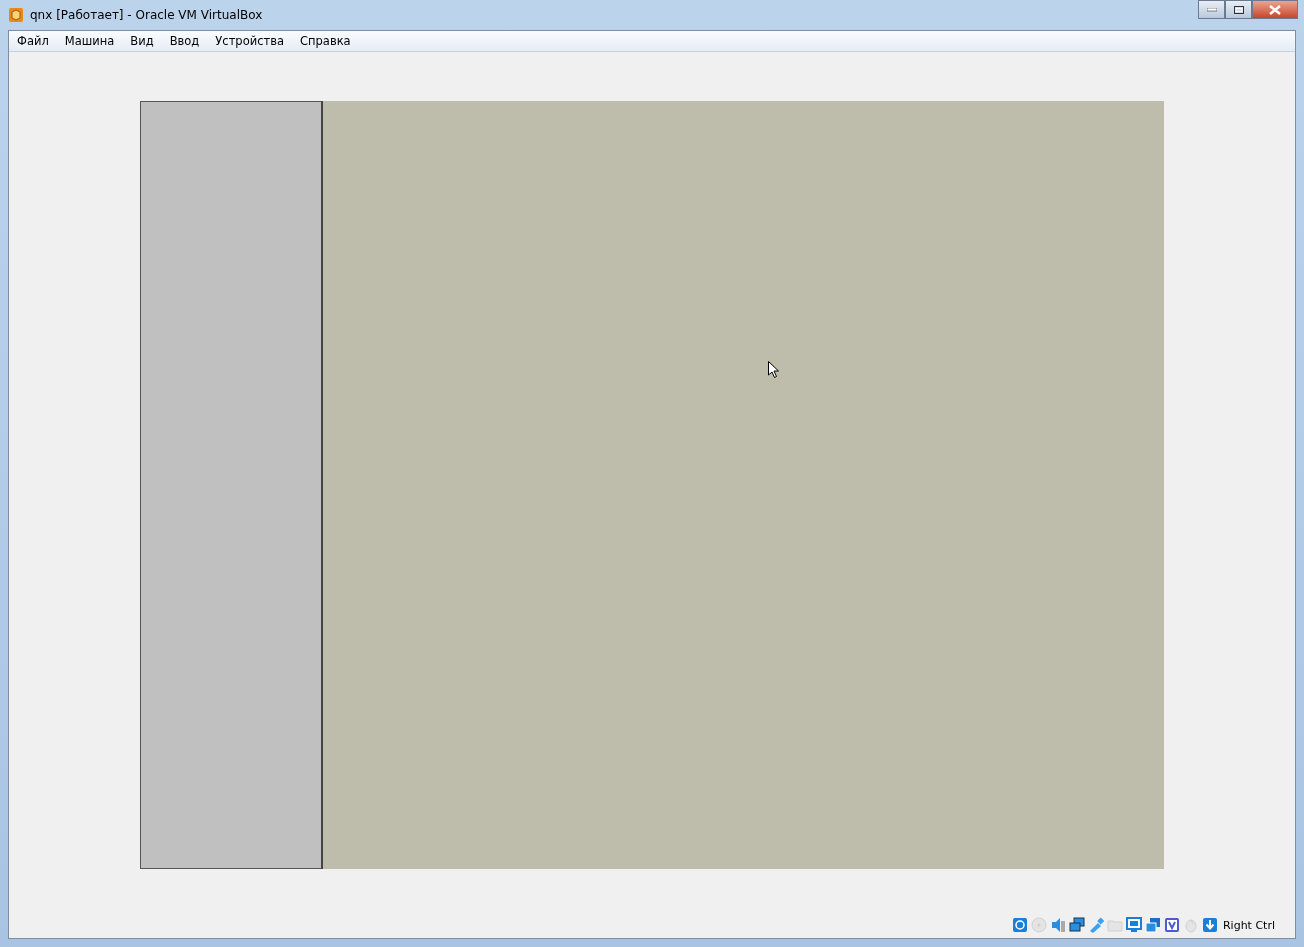 This screenshot has width=1304, height=947. I want to click on menu-item: Справка, so click(325, 41).